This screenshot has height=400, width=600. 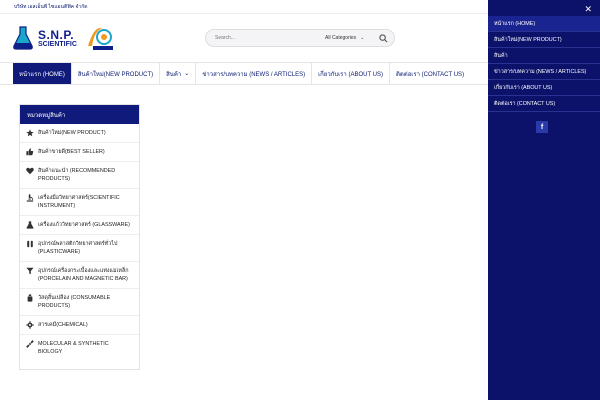 What do you see at coordinates (30, 325) in the screenshot?
I see `gear-icon` at bounding box center [30, 325].